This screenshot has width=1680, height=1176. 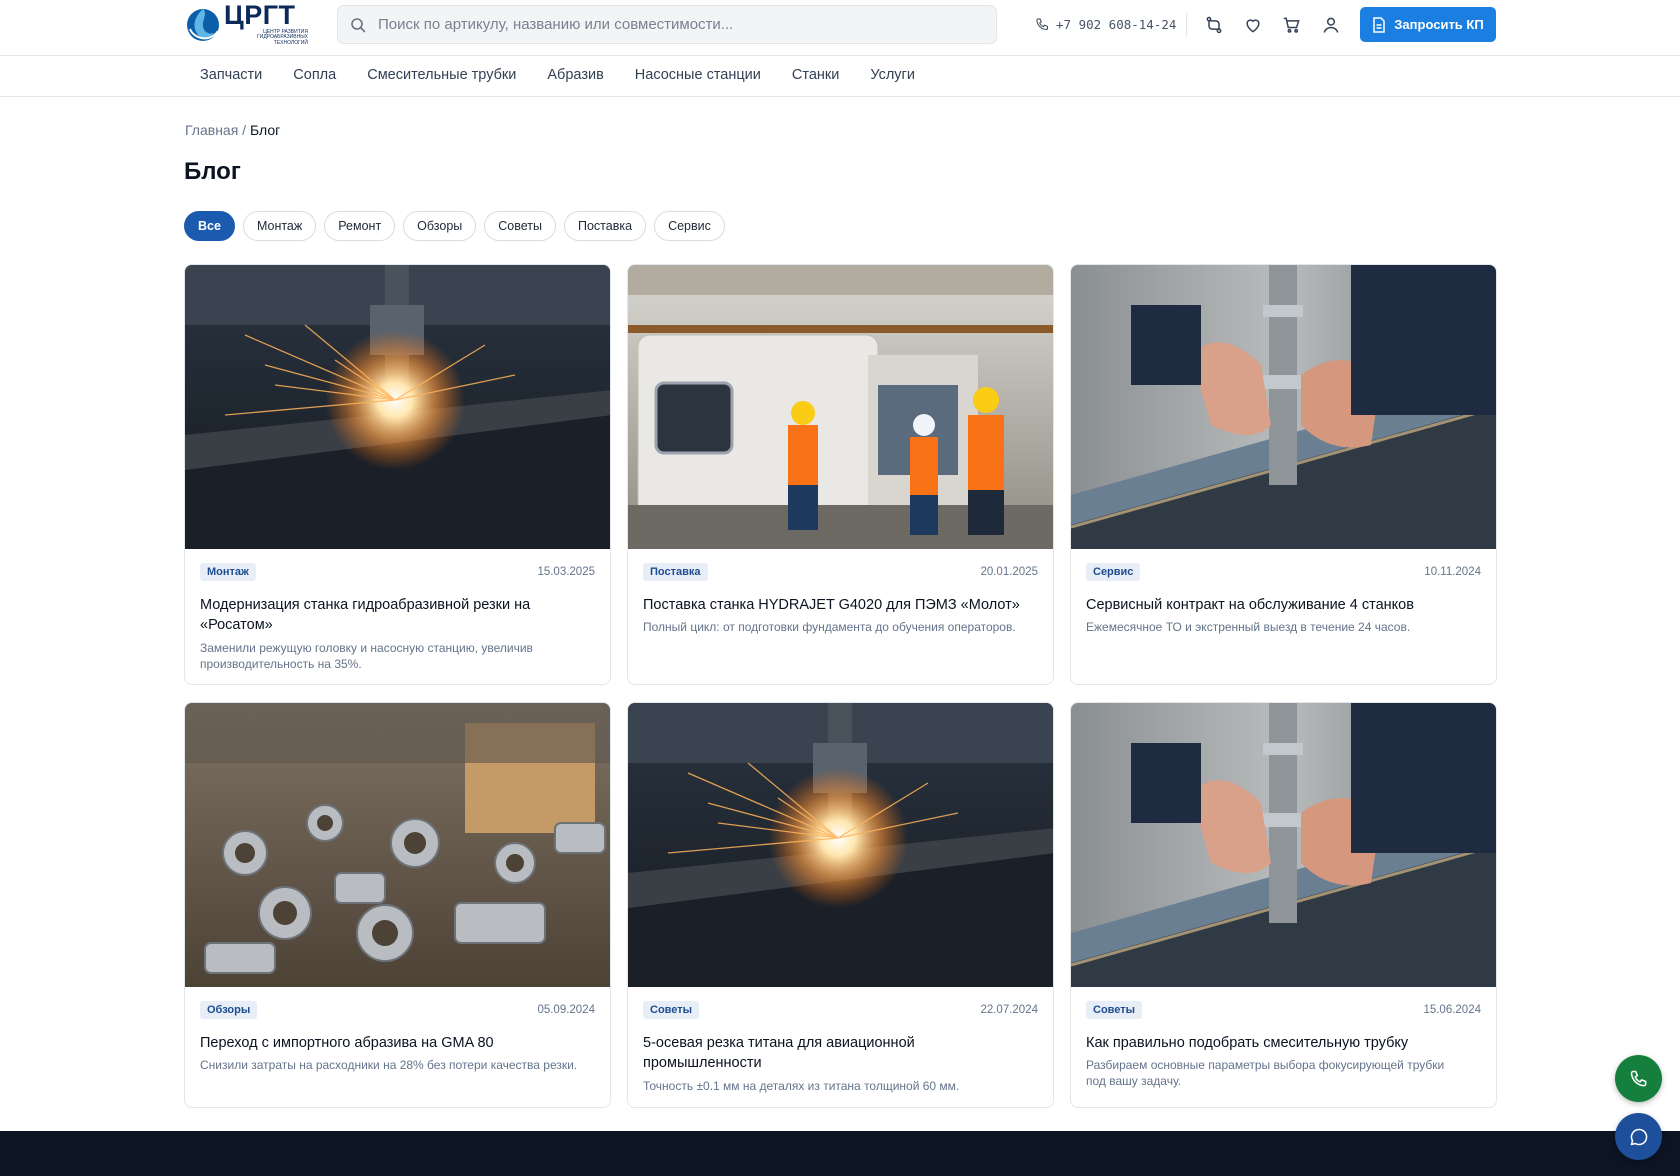 I want to click on call-button, so click(x=1638, y=1078).